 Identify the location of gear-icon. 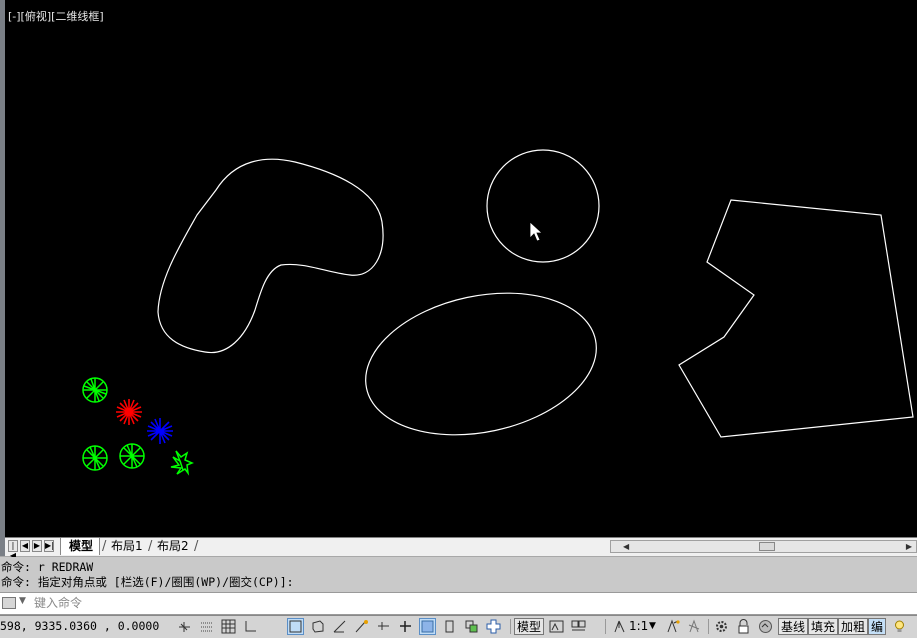
(721, 626).